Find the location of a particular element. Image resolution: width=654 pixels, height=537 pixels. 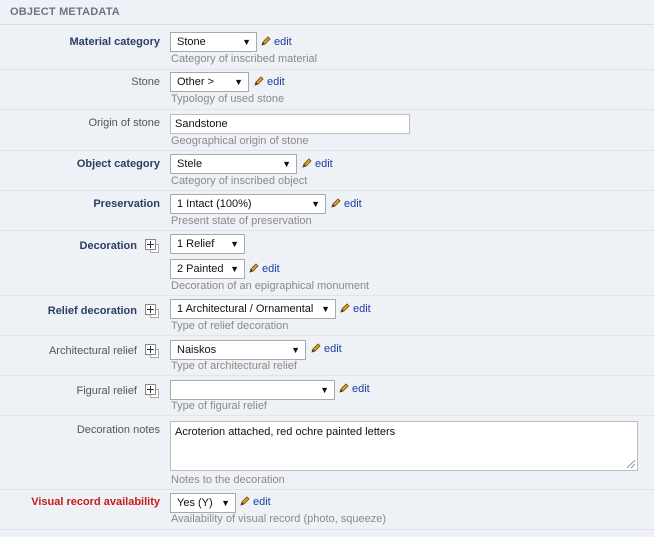

object-category-label: Object category is located at coordinates (118, 164).